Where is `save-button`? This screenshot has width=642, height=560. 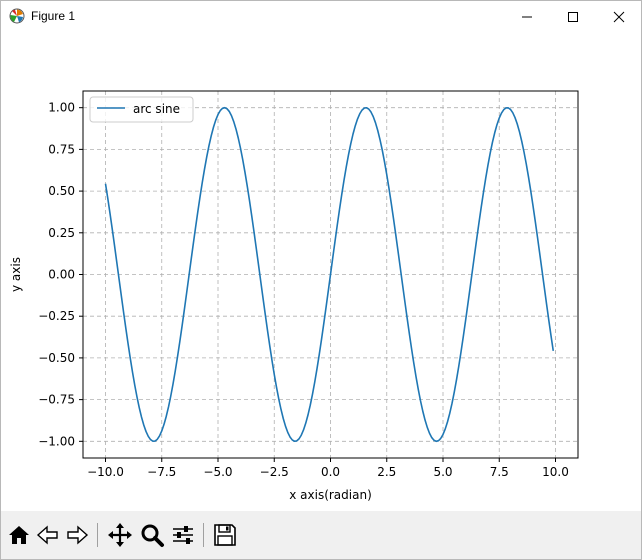 save-button is located at coordinates (225, 535).